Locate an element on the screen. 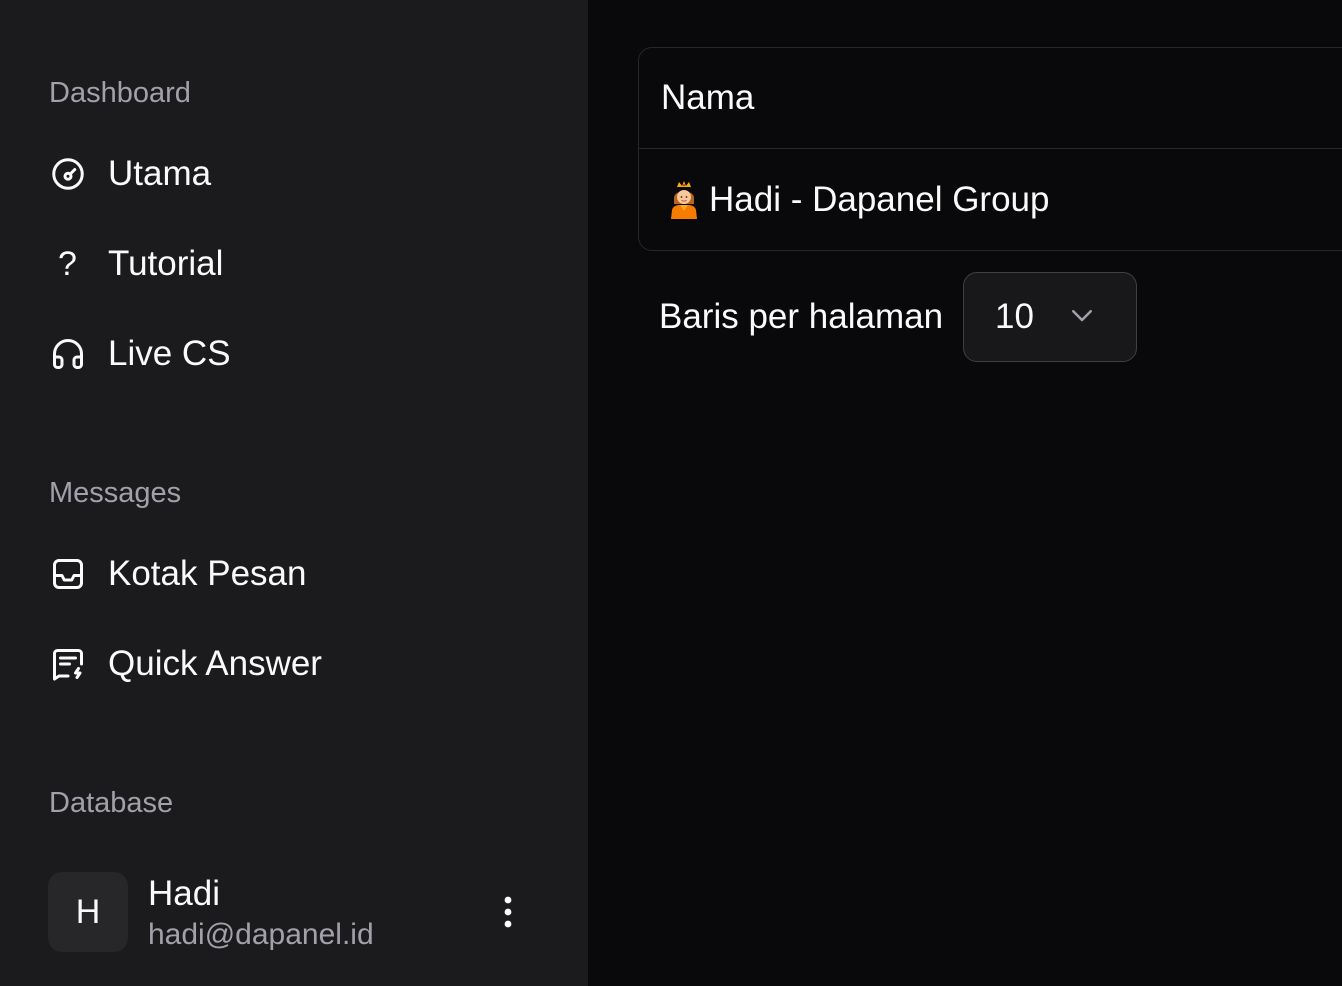 This screenshot has width=1342, height=986. sidebar-item-label: Utama is located at coordinates (160, 173).